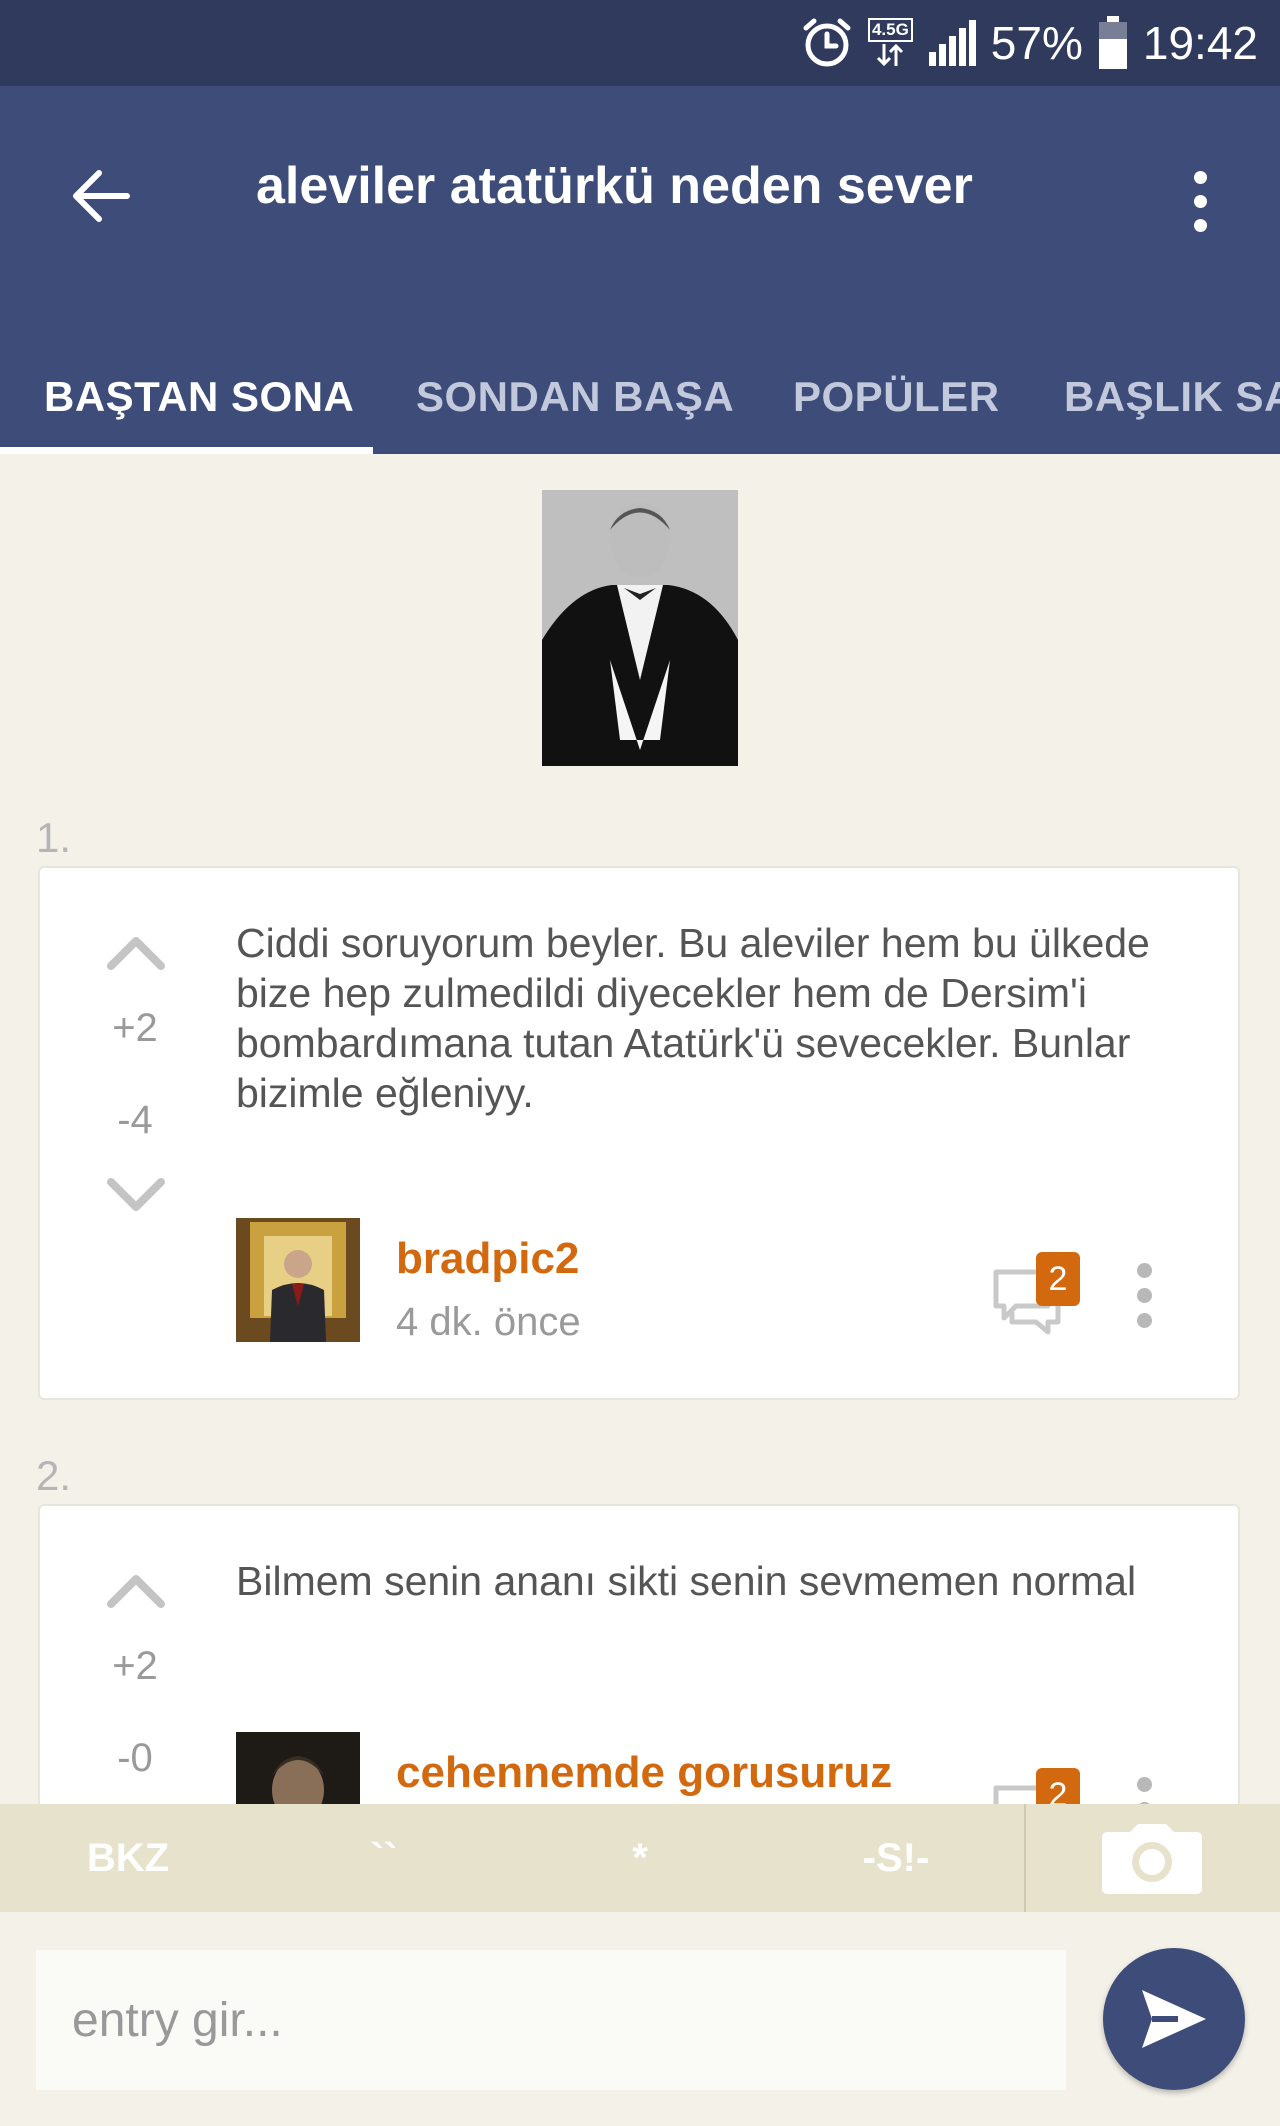  Describe the element at coordinates (890, 30) in the screenshot. I see `network-type: 4.5G` at that location.